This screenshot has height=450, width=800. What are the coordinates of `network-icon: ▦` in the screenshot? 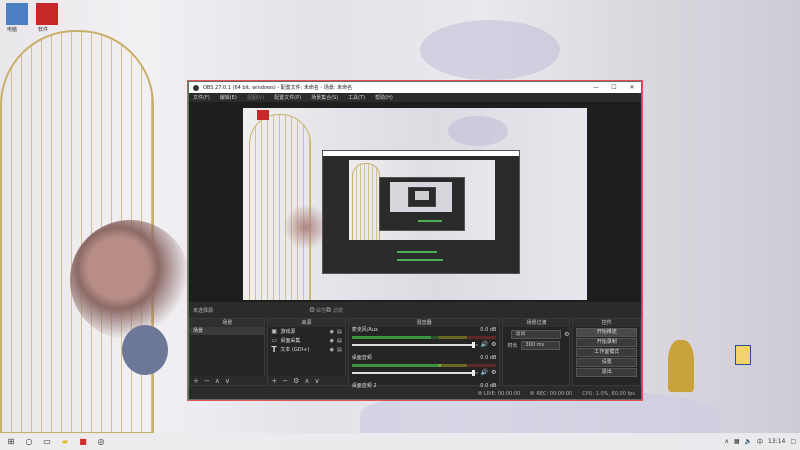 It's located at (737, 441).